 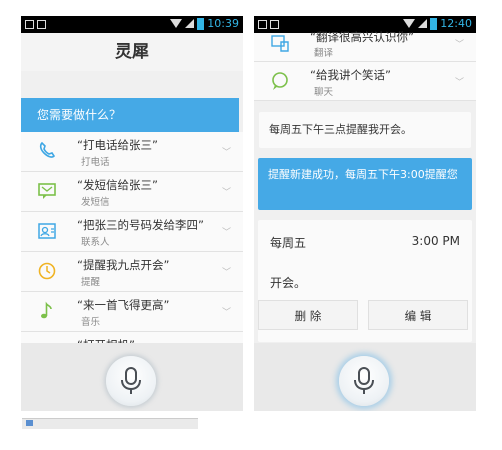 I want to click on phone-icon, so click(x=47, y=151).